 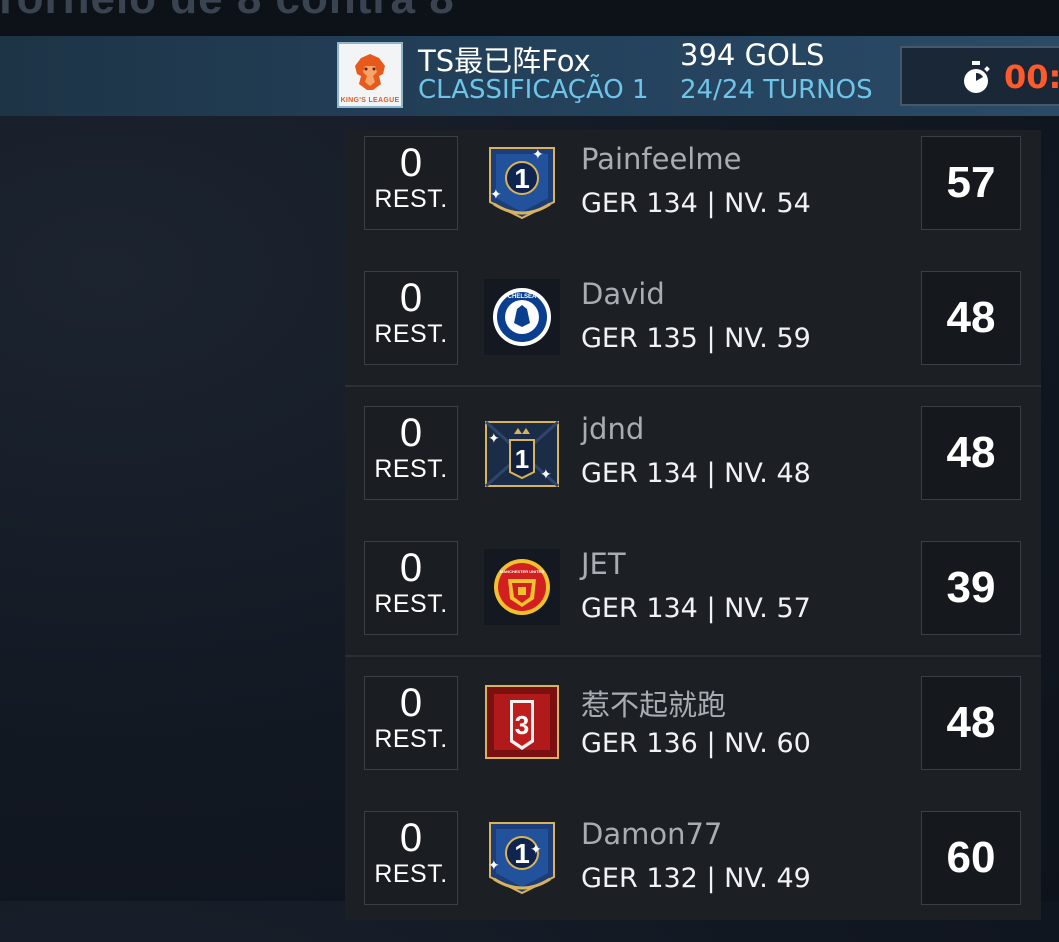 I want to click on gold-rank-1-icon: 1 ✦ ✦, so click(x=522, y=452).